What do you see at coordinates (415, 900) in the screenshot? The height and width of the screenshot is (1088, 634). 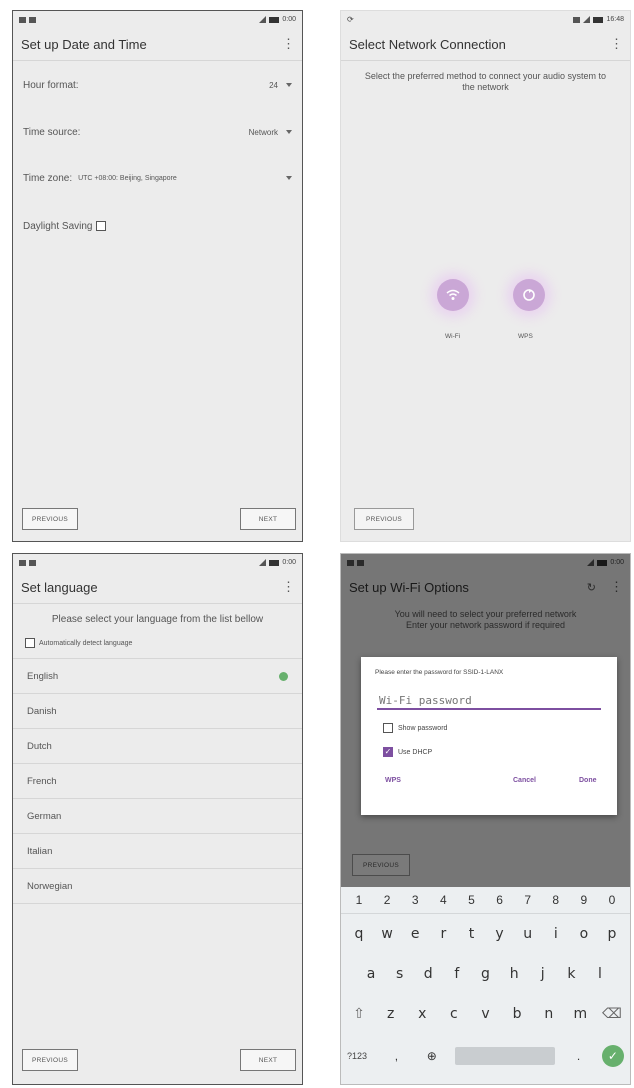 I see `key: 3` at bounding box center [415, 900].